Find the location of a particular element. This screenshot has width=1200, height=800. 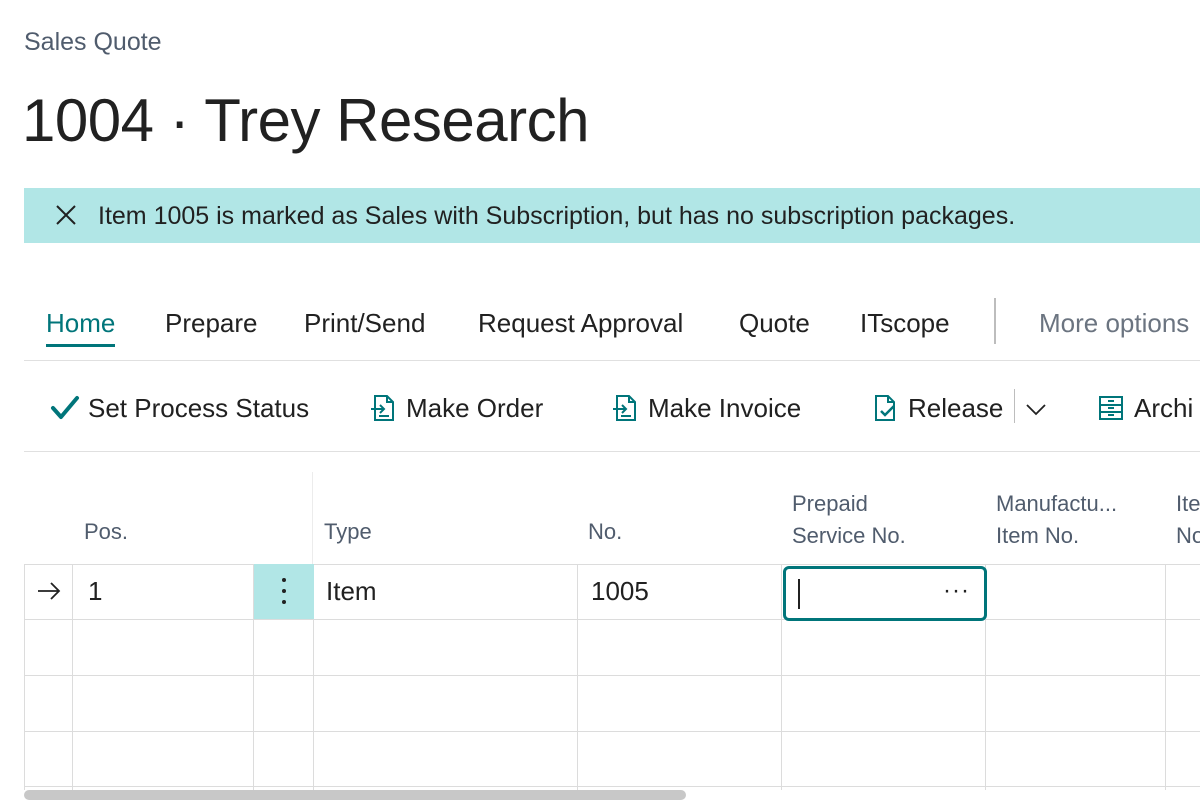

frozen-column-divider is located at coordinates (312, 518).